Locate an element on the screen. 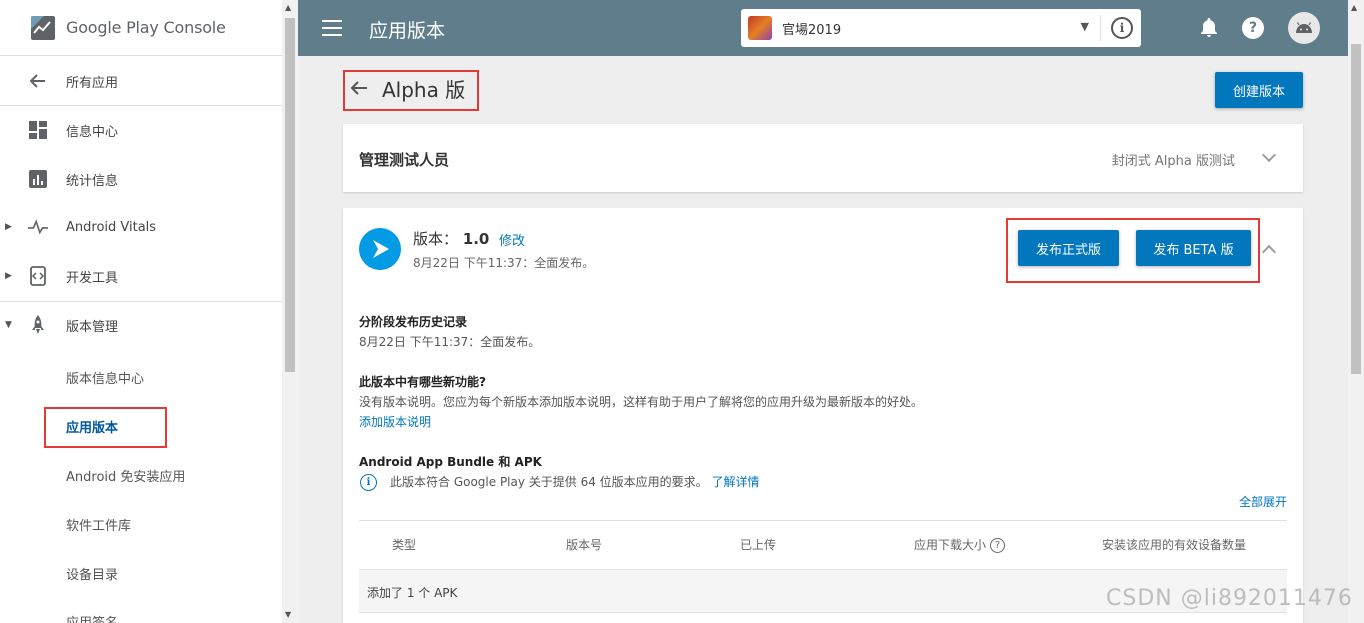  sidebar-scrollbar: ▲ ▼ is located at coordinates (290, 311).